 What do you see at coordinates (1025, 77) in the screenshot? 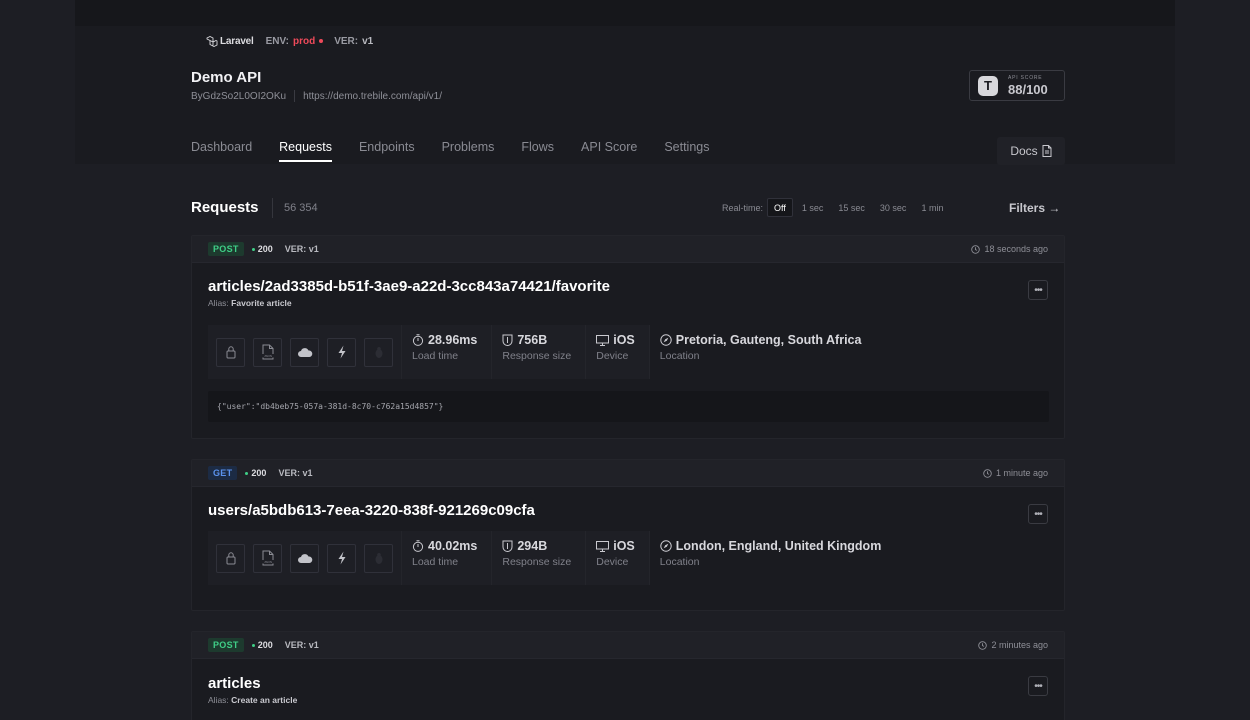
I see `api-score-caption: API SCORE` at bounding box center [1025, 77].